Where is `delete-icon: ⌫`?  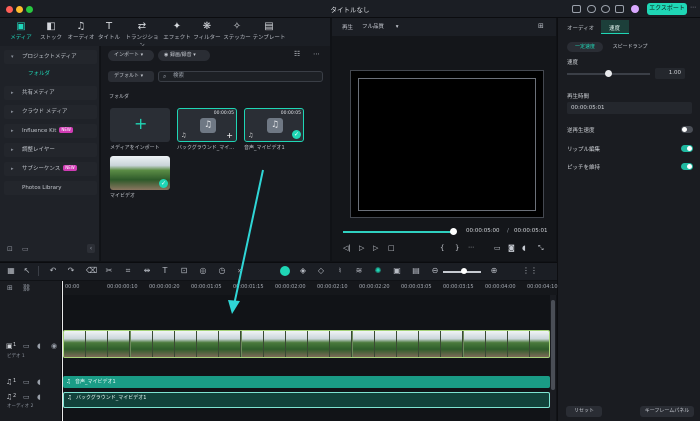 delete-icon: ⌫ is located at coordinates (91, 271).